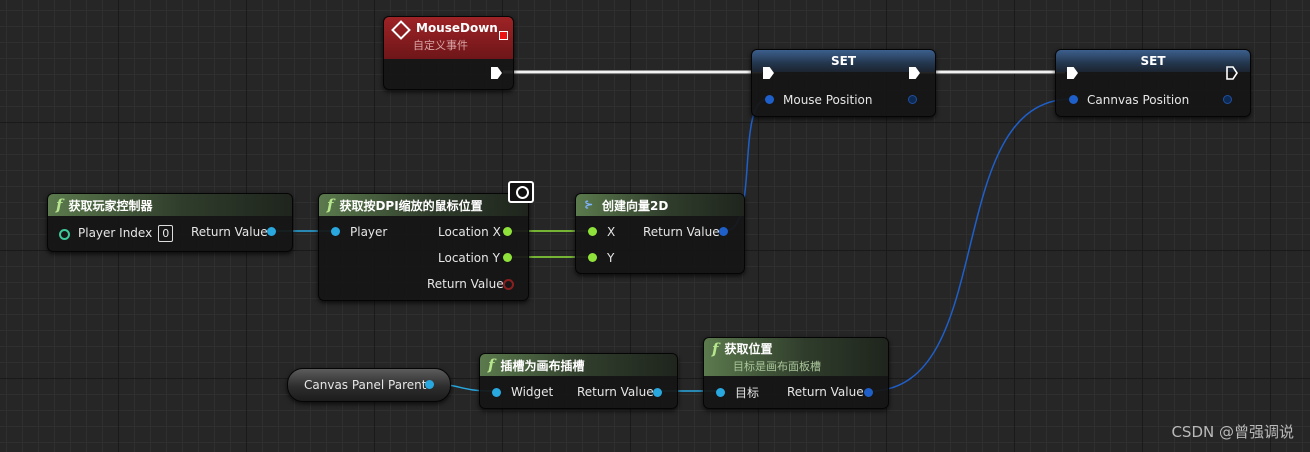 The height and width of the screenshot is (452, 1310). What do you see at coordinates (166, 233) in the screenshot?
I see `player-index-input: 0` at bounding box center [166, 233].